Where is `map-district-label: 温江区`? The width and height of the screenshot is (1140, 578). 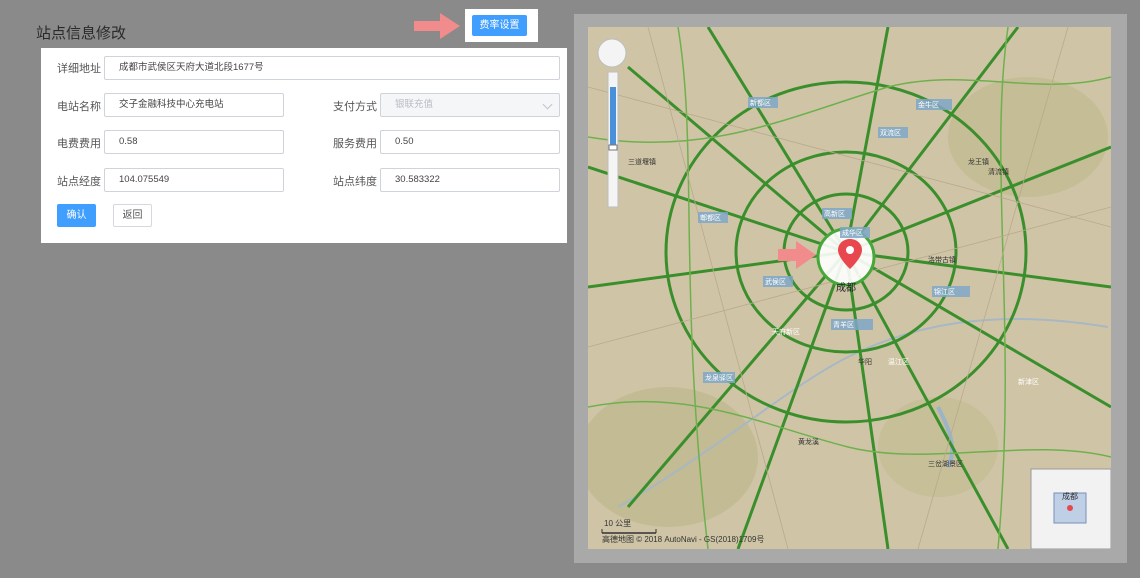 map-district-label: 温江区 is located at coordinates (898, 362).